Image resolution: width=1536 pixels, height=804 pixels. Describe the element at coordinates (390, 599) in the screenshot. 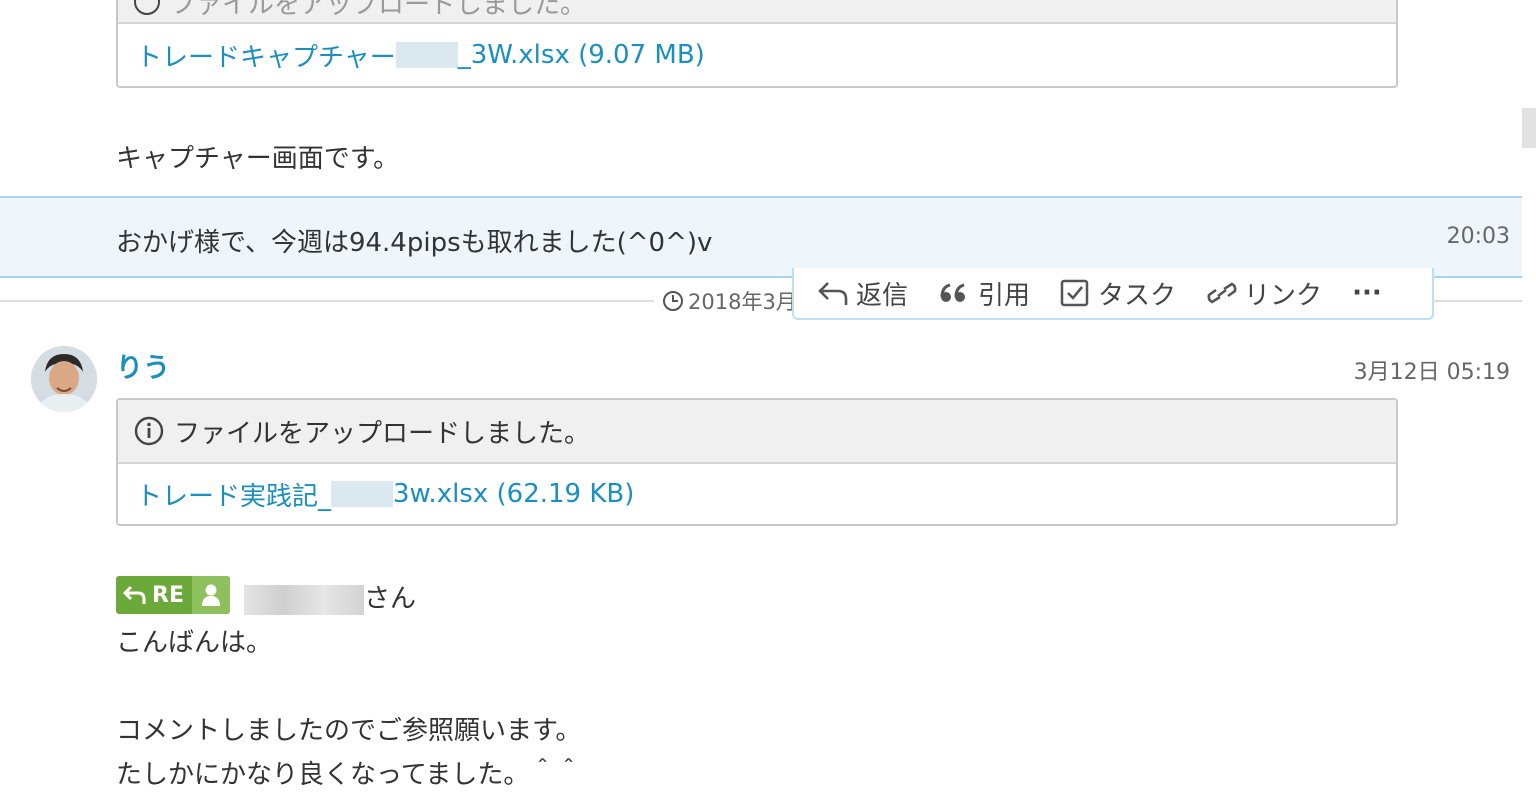

I see `recipient-honorific: さん` at that location.